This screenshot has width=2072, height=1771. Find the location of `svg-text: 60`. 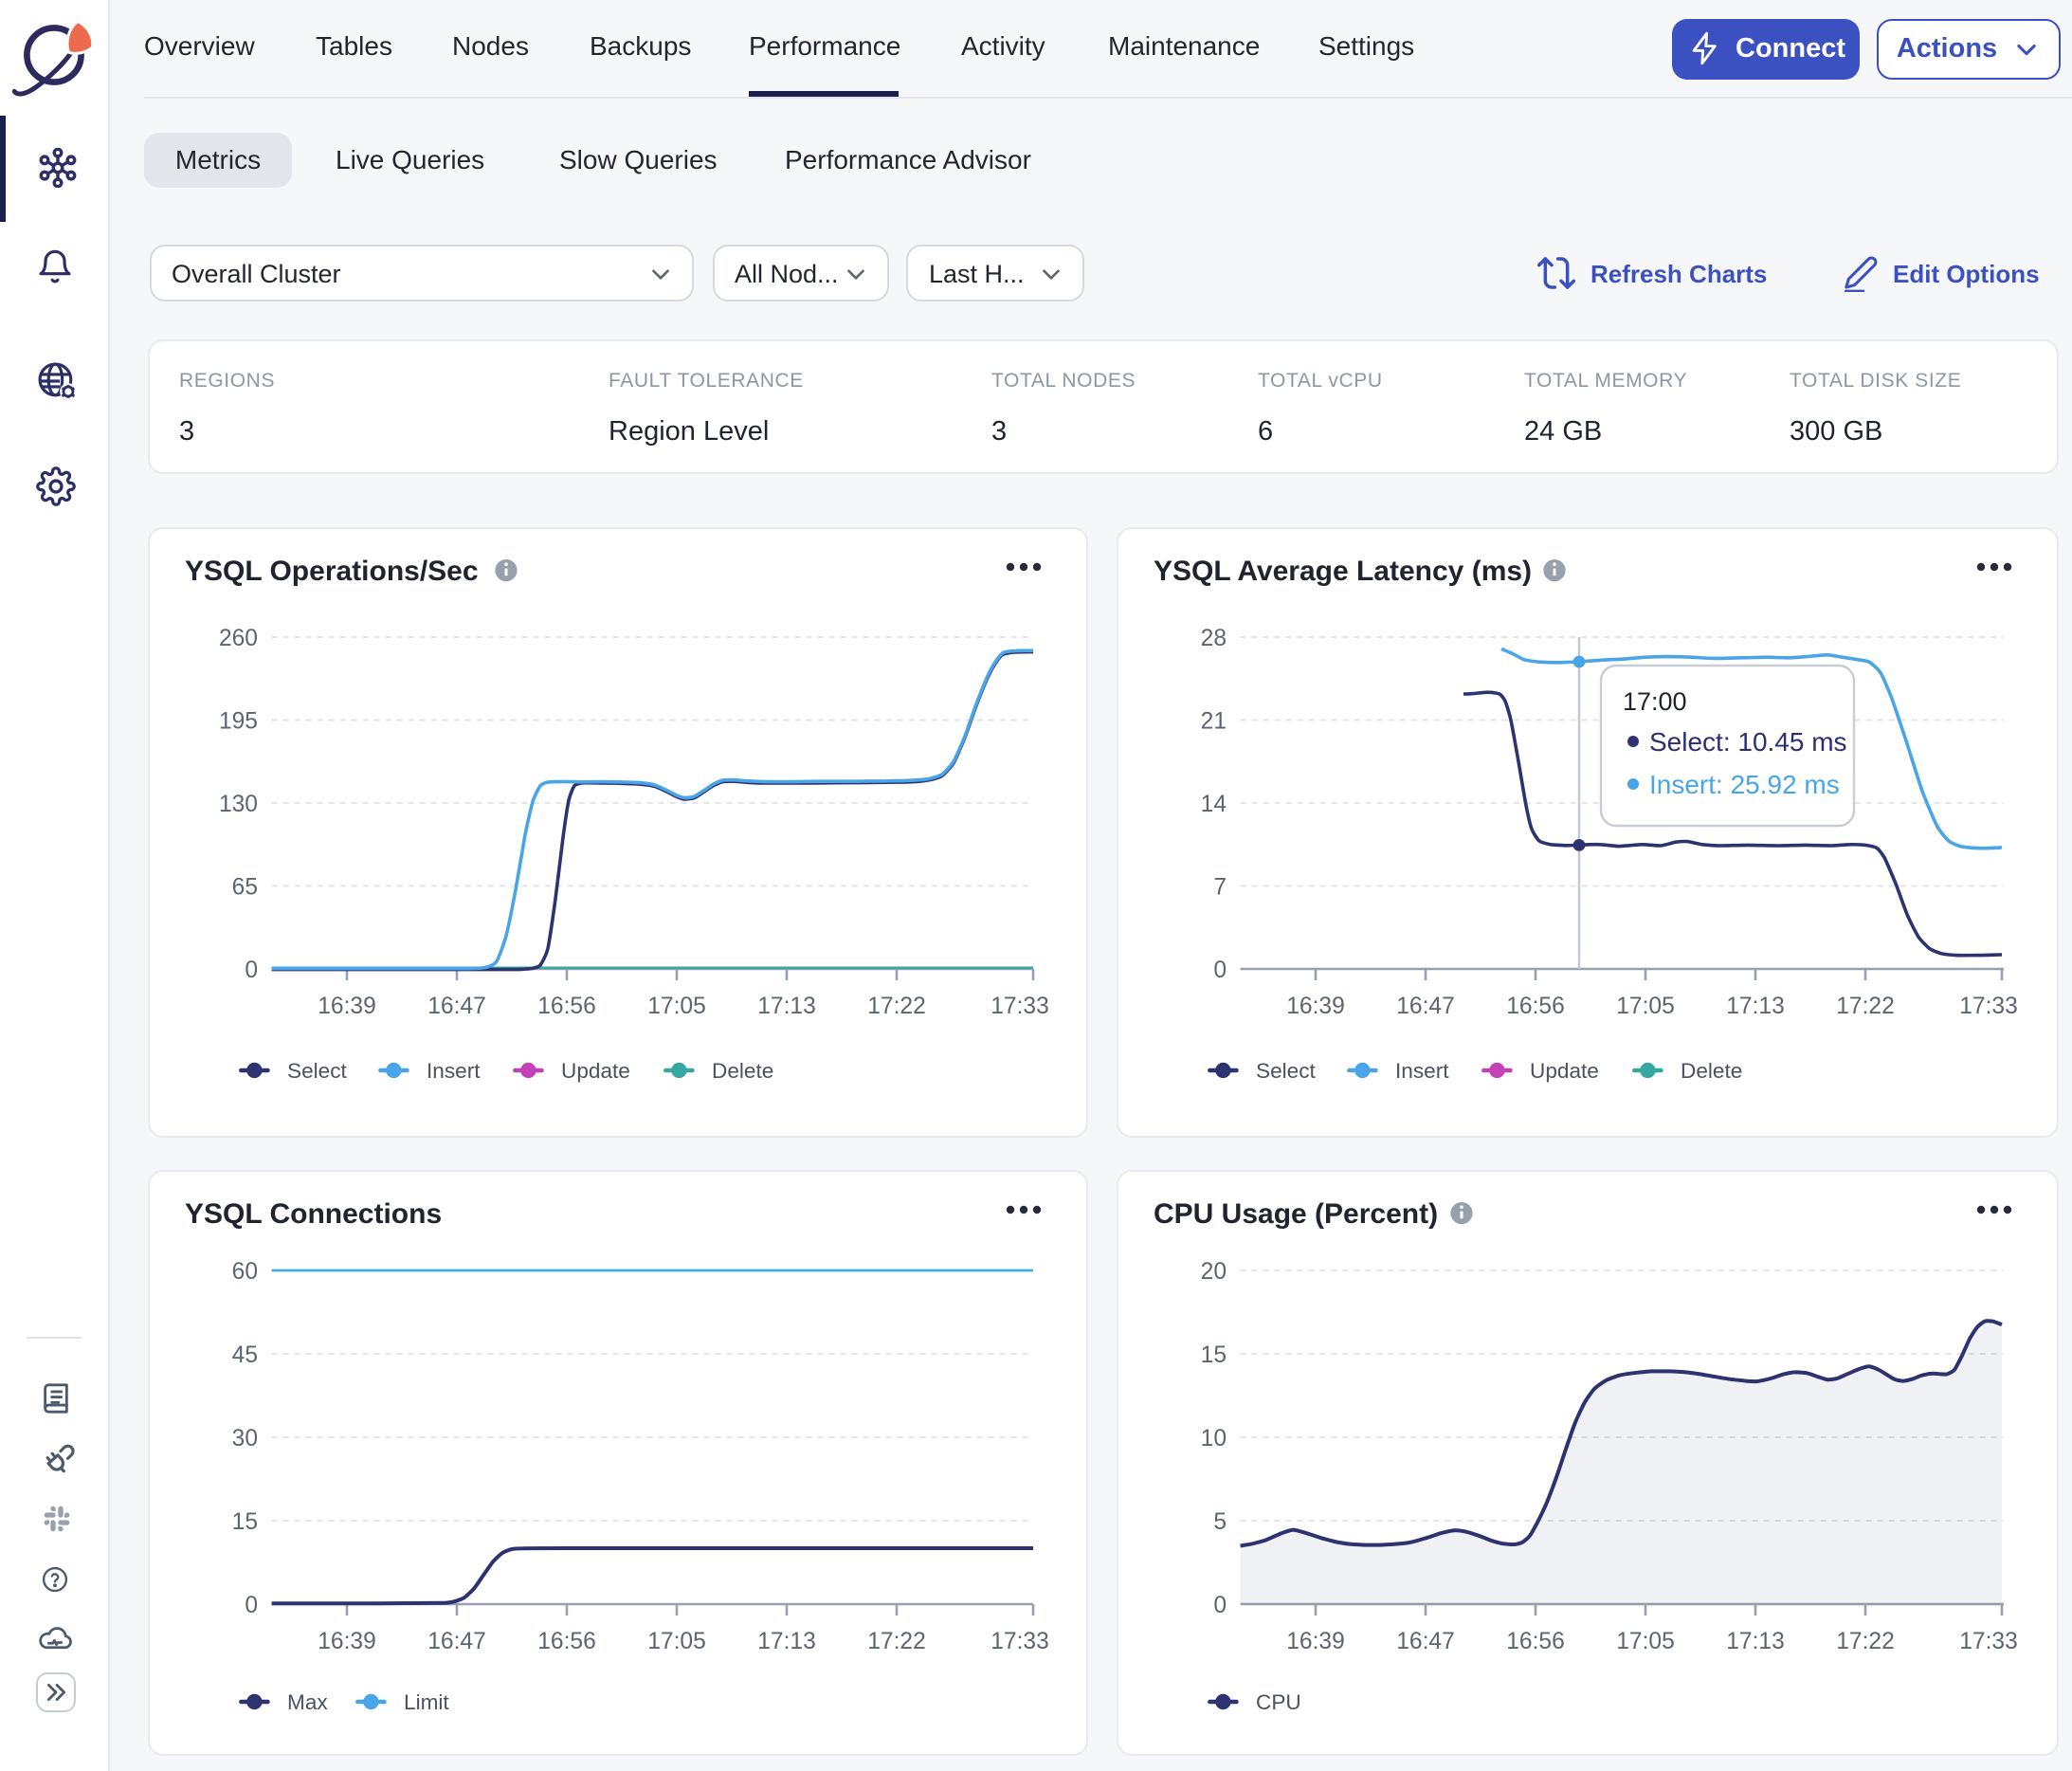

svg-text: 60 is located at coordinates (245, 1272).